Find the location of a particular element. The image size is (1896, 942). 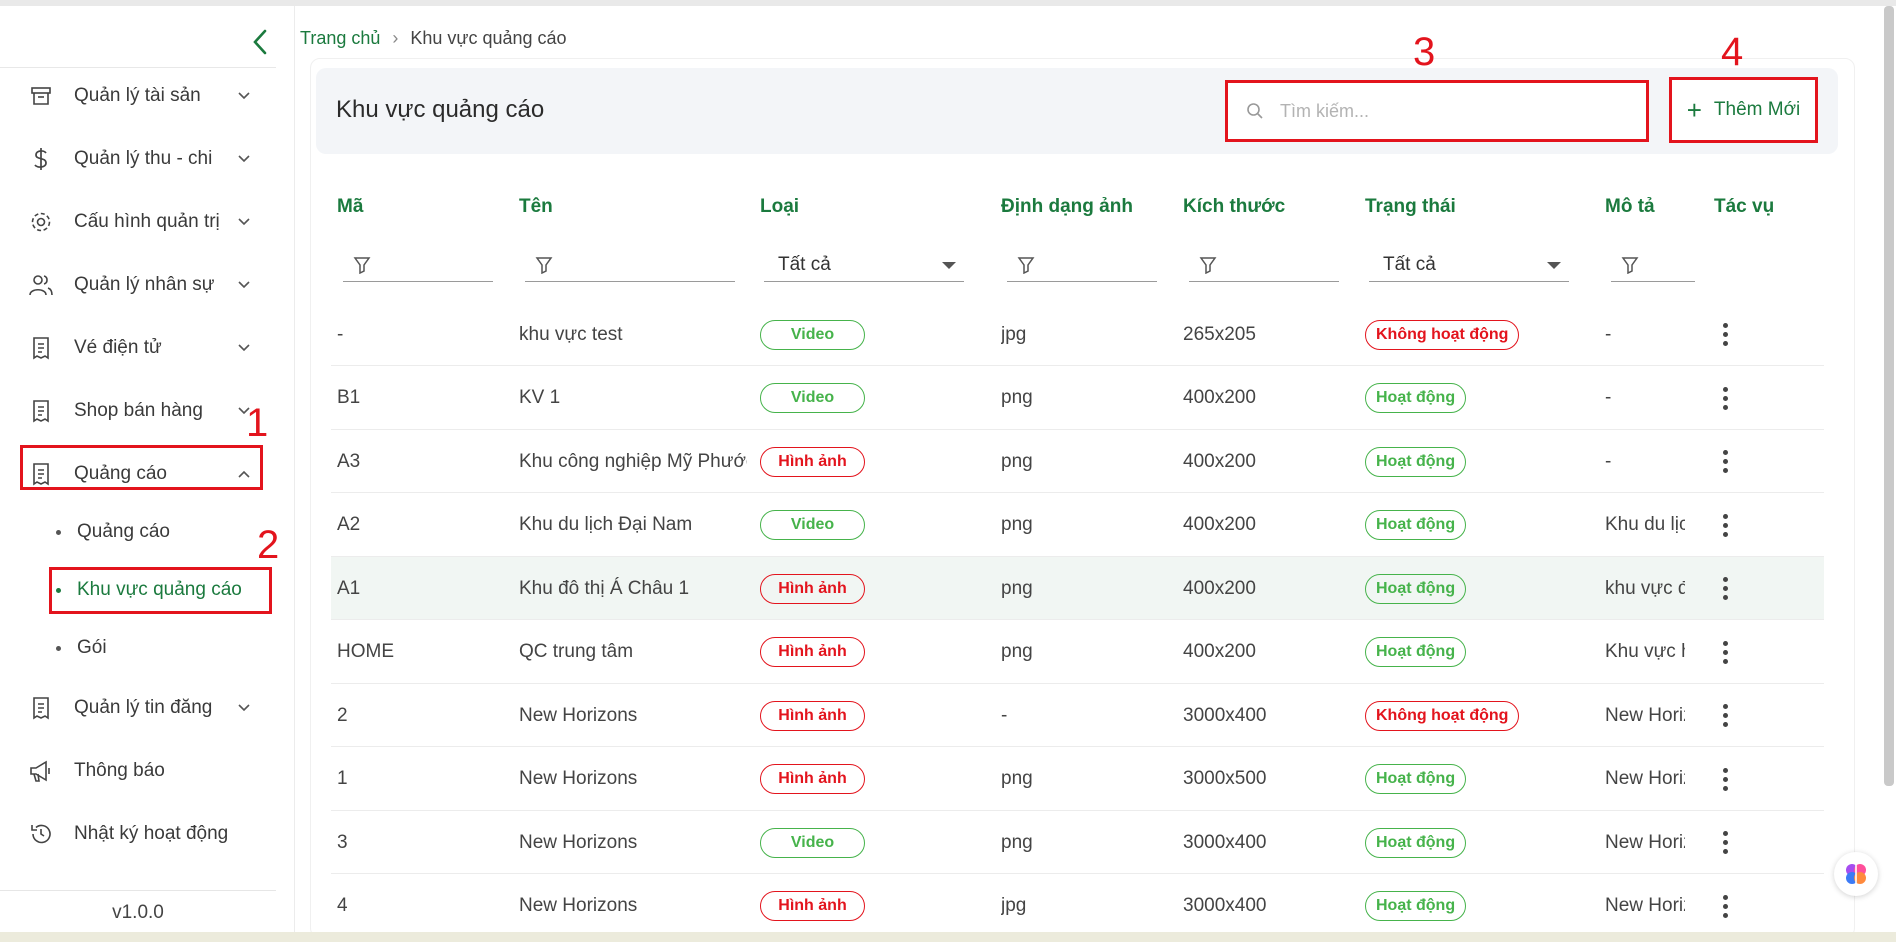

ai-assistant-button is located at coordinates (1856, 874).